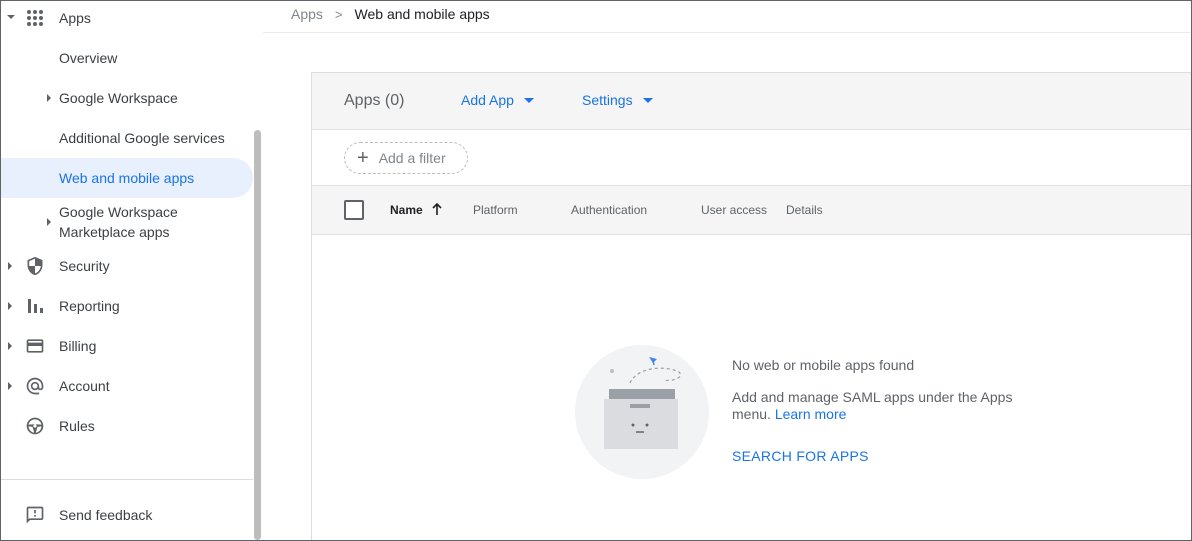  I want to click on sidebar-item-web-and-mobile-apps: Web and mobile apps, so click(127, 178).